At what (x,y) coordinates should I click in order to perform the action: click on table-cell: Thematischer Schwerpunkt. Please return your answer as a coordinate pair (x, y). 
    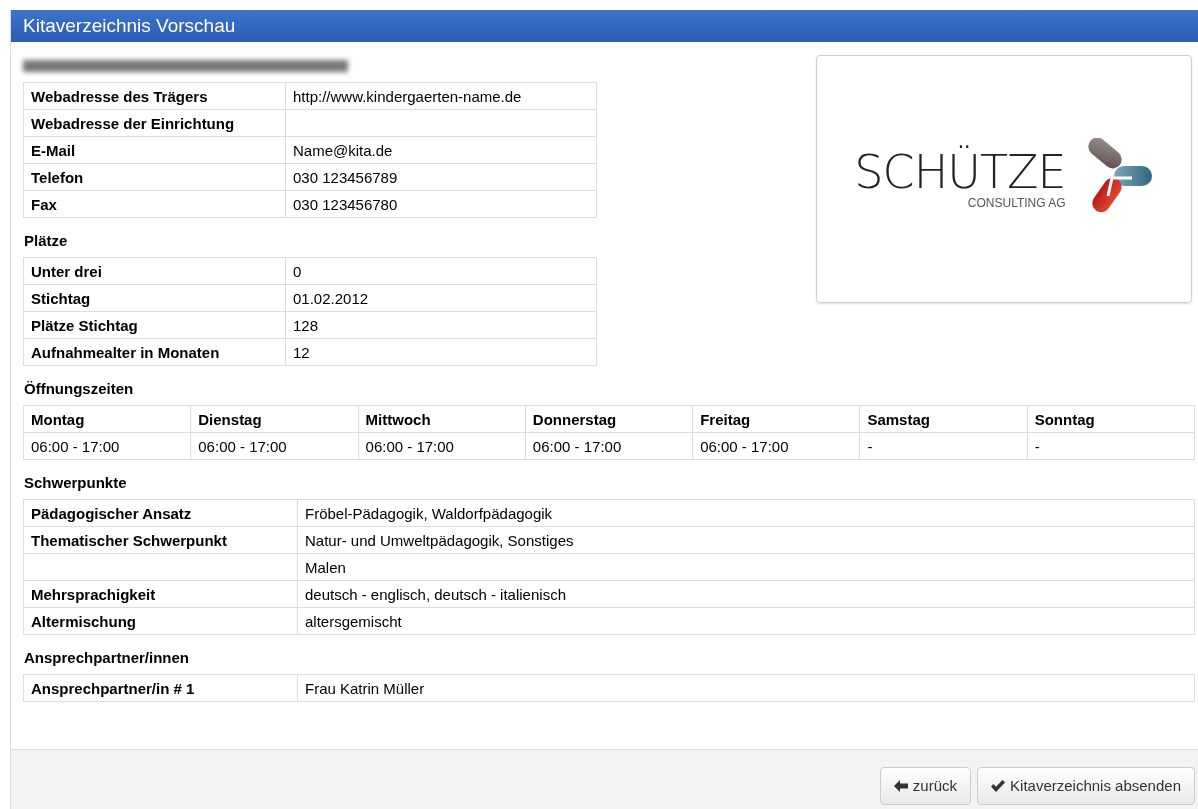
    Looking at the image, I should click on (160, 540).